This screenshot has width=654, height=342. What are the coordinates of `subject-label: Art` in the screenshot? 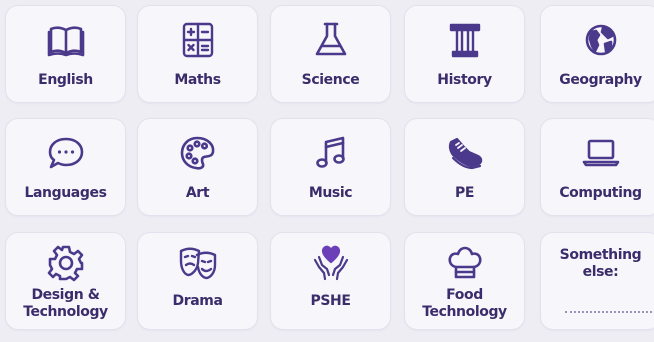 It's located at (197, 193).